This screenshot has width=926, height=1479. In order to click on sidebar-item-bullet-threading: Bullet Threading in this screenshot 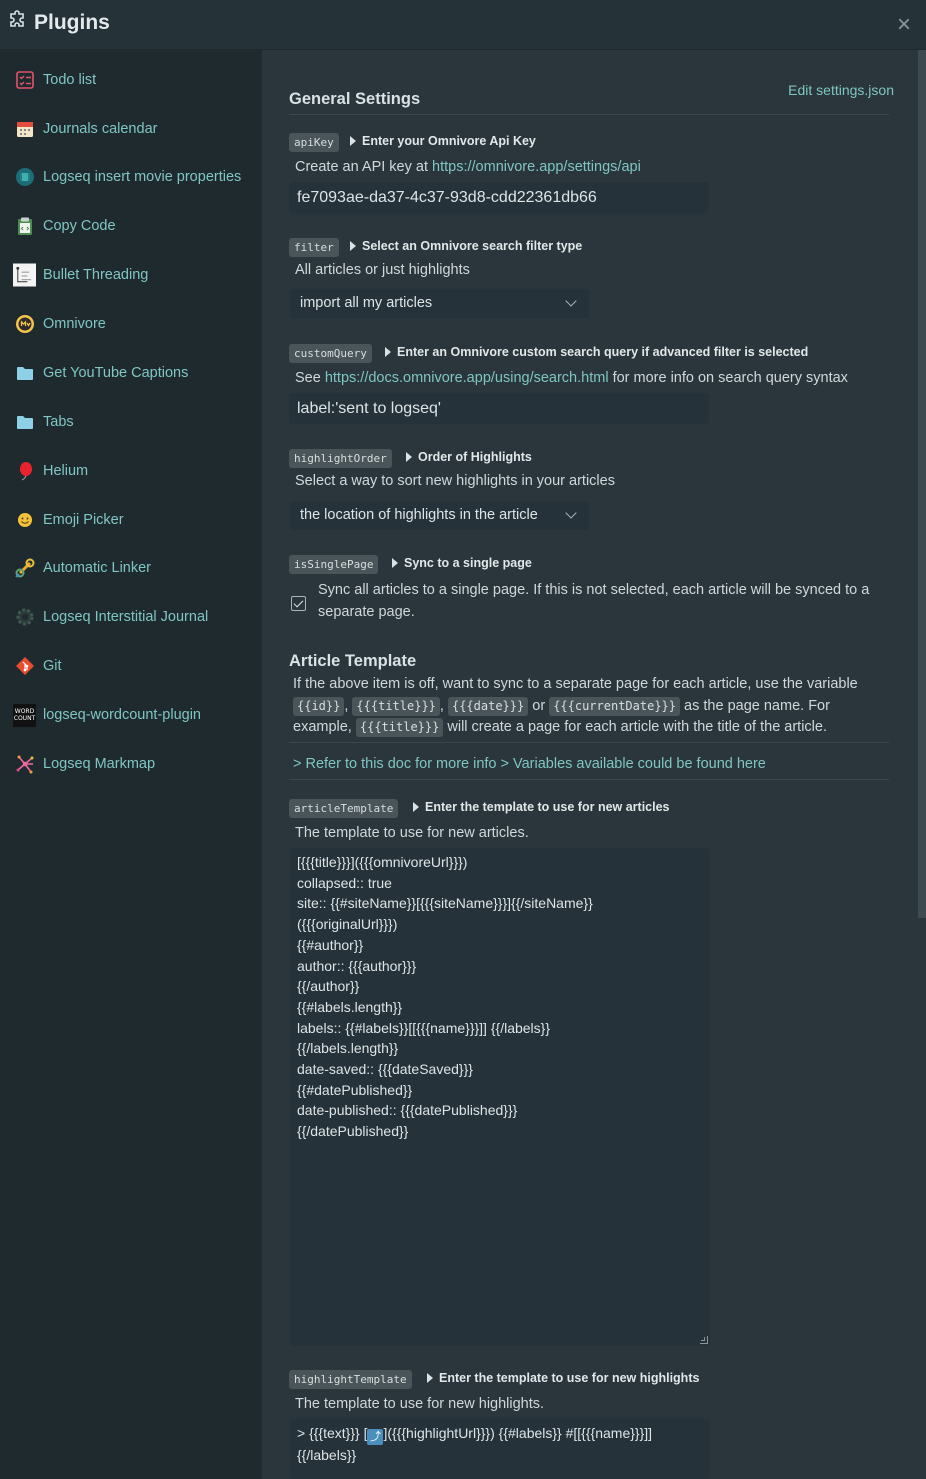, I will do `click(133, 275)`.